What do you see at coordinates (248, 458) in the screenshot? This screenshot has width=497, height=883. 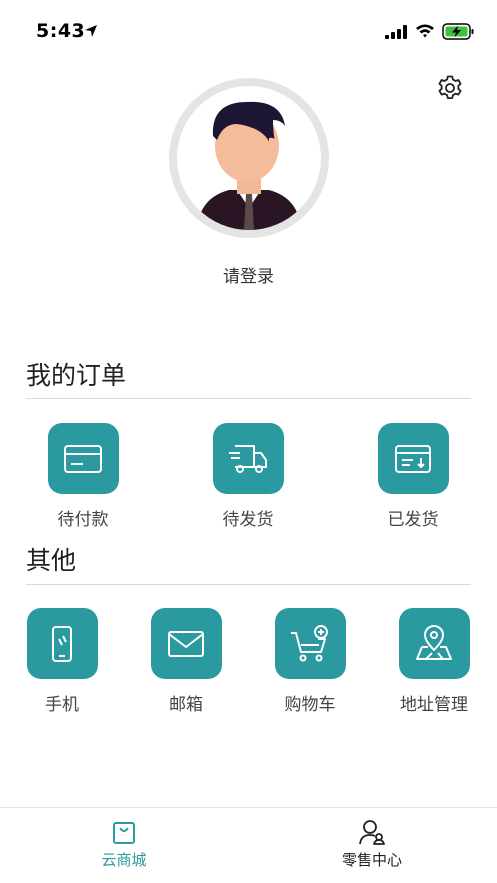 I see `truck-icon` at bounding box center [248, 458].